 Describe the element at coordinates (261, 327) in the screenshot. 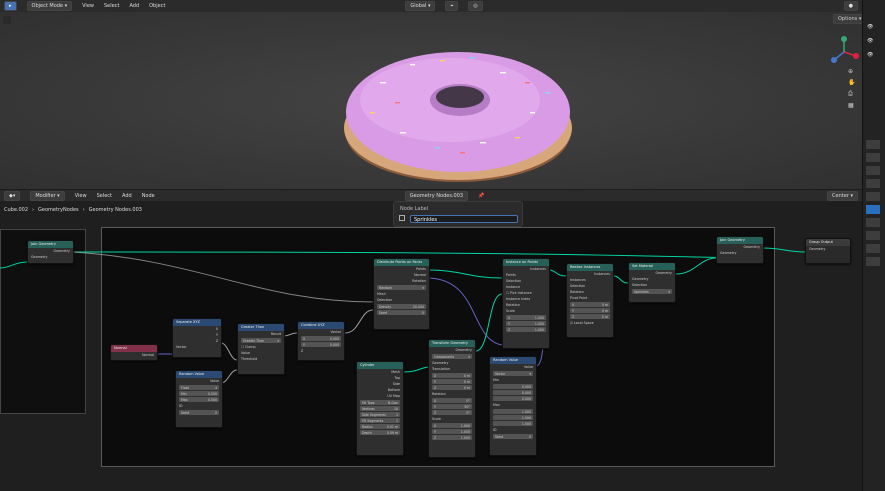

I see `node-title: Greater Than` at that location.